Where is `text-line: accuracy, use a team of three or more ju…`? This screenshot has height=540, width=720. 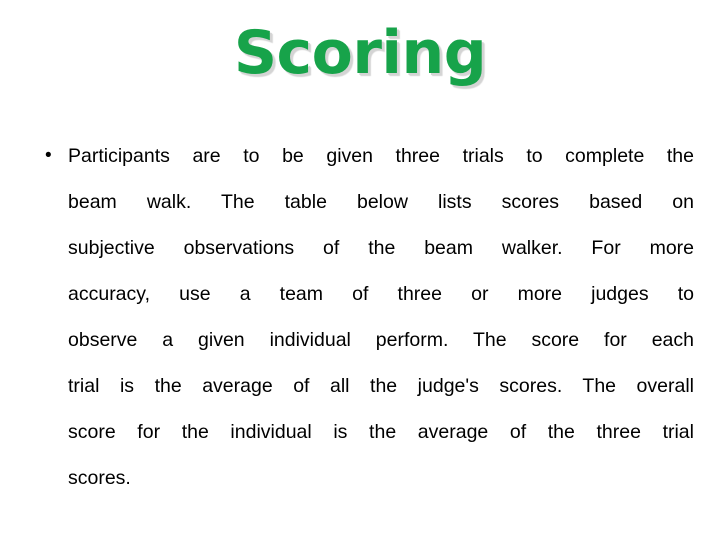
text-line: accuracy, use a team of three or more ju… is located at coordinates (381, 294).